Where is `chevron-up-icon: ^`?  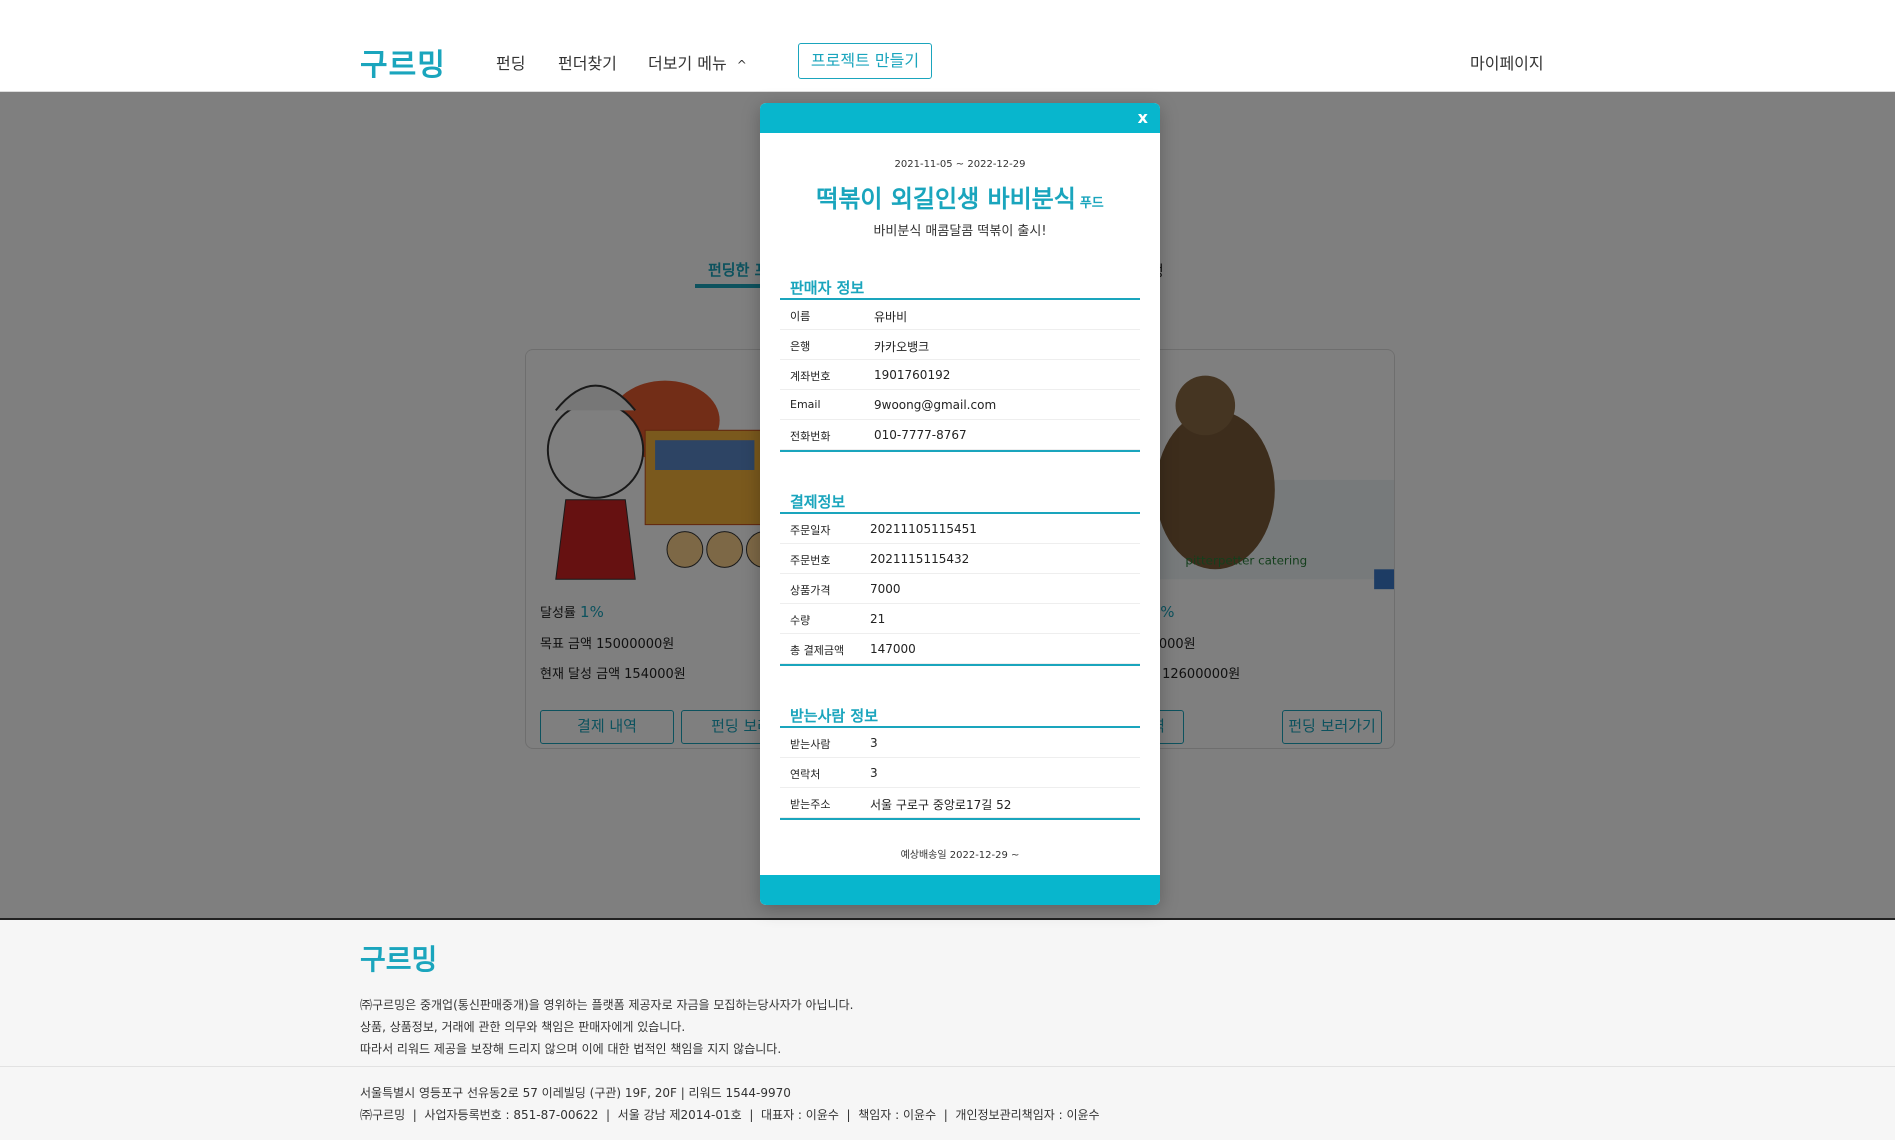 chevron-up-icon: ^ is located at coordinates (741, 65).